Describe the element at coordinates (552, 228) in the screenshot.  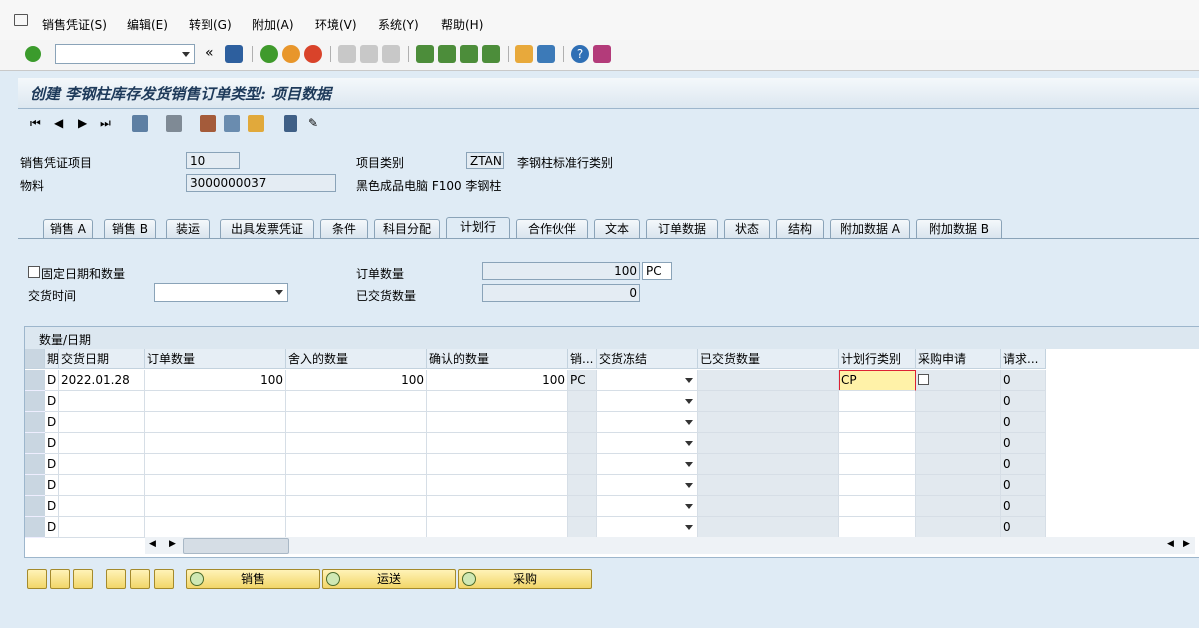
I see `tab-partners: 合作伙伴` at that location.